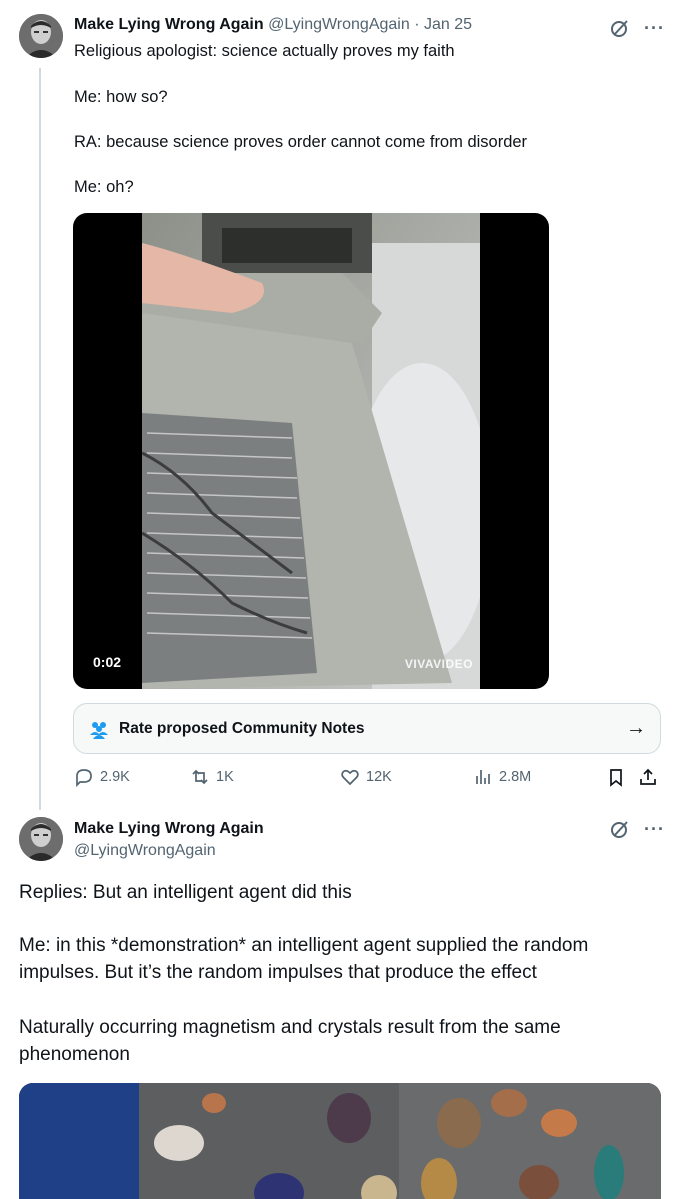 Image resolution: width=678 pixels, height=1199 pixels. I want to click on heart-icon, so click(350, 777).